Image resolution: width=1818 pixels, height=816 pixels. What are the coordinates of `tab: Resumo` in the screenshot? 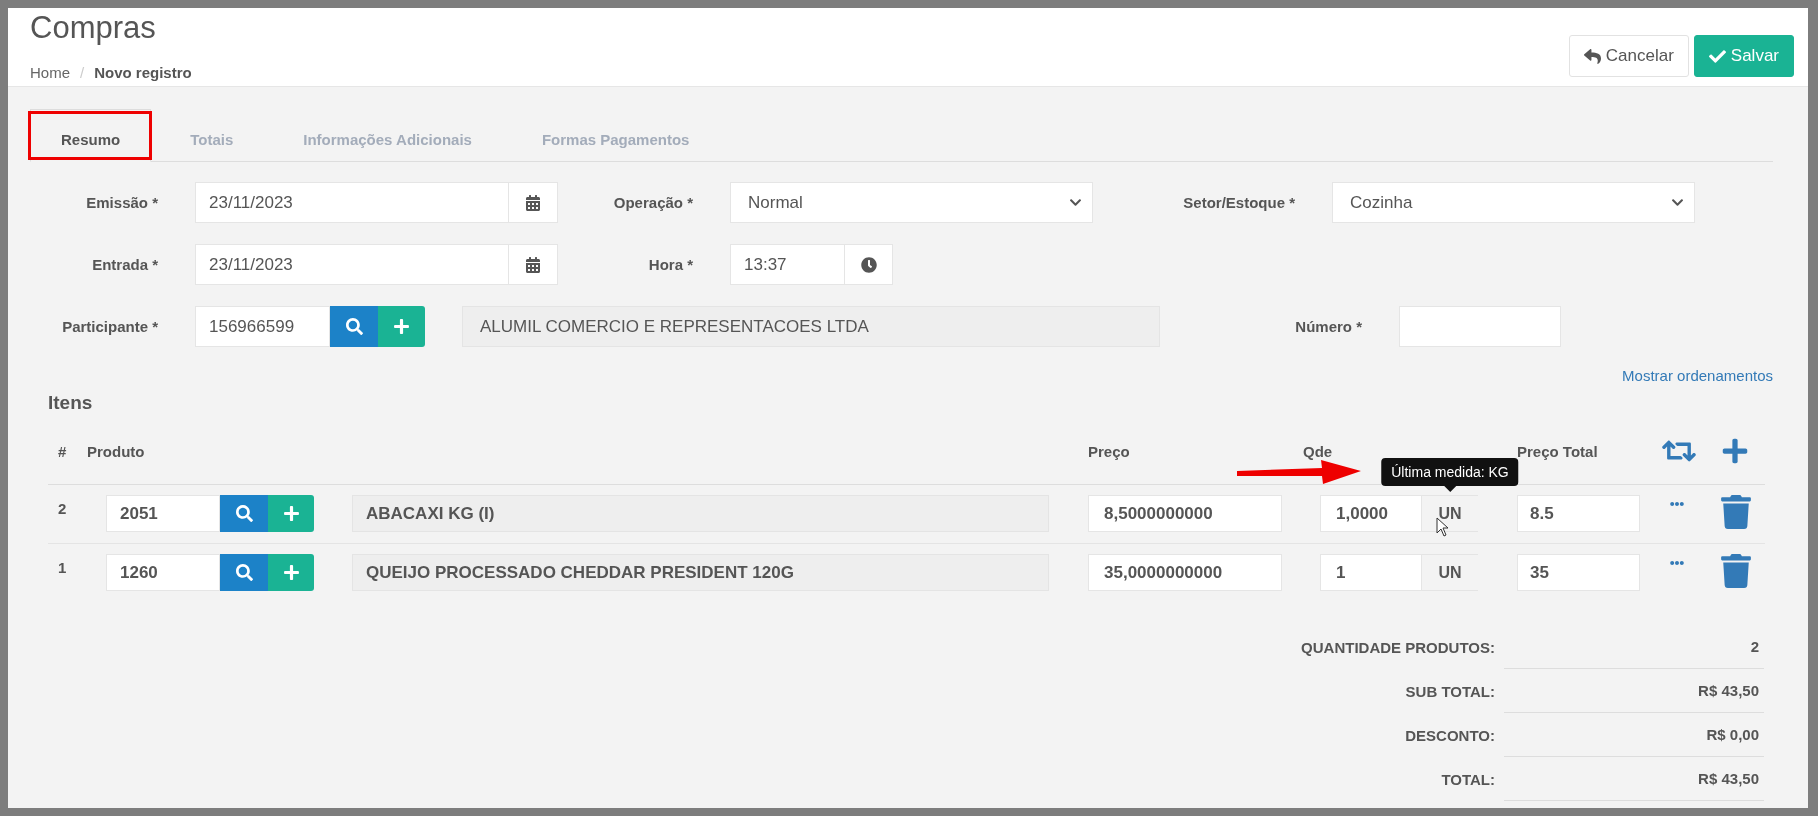 It's located at (91, 135).